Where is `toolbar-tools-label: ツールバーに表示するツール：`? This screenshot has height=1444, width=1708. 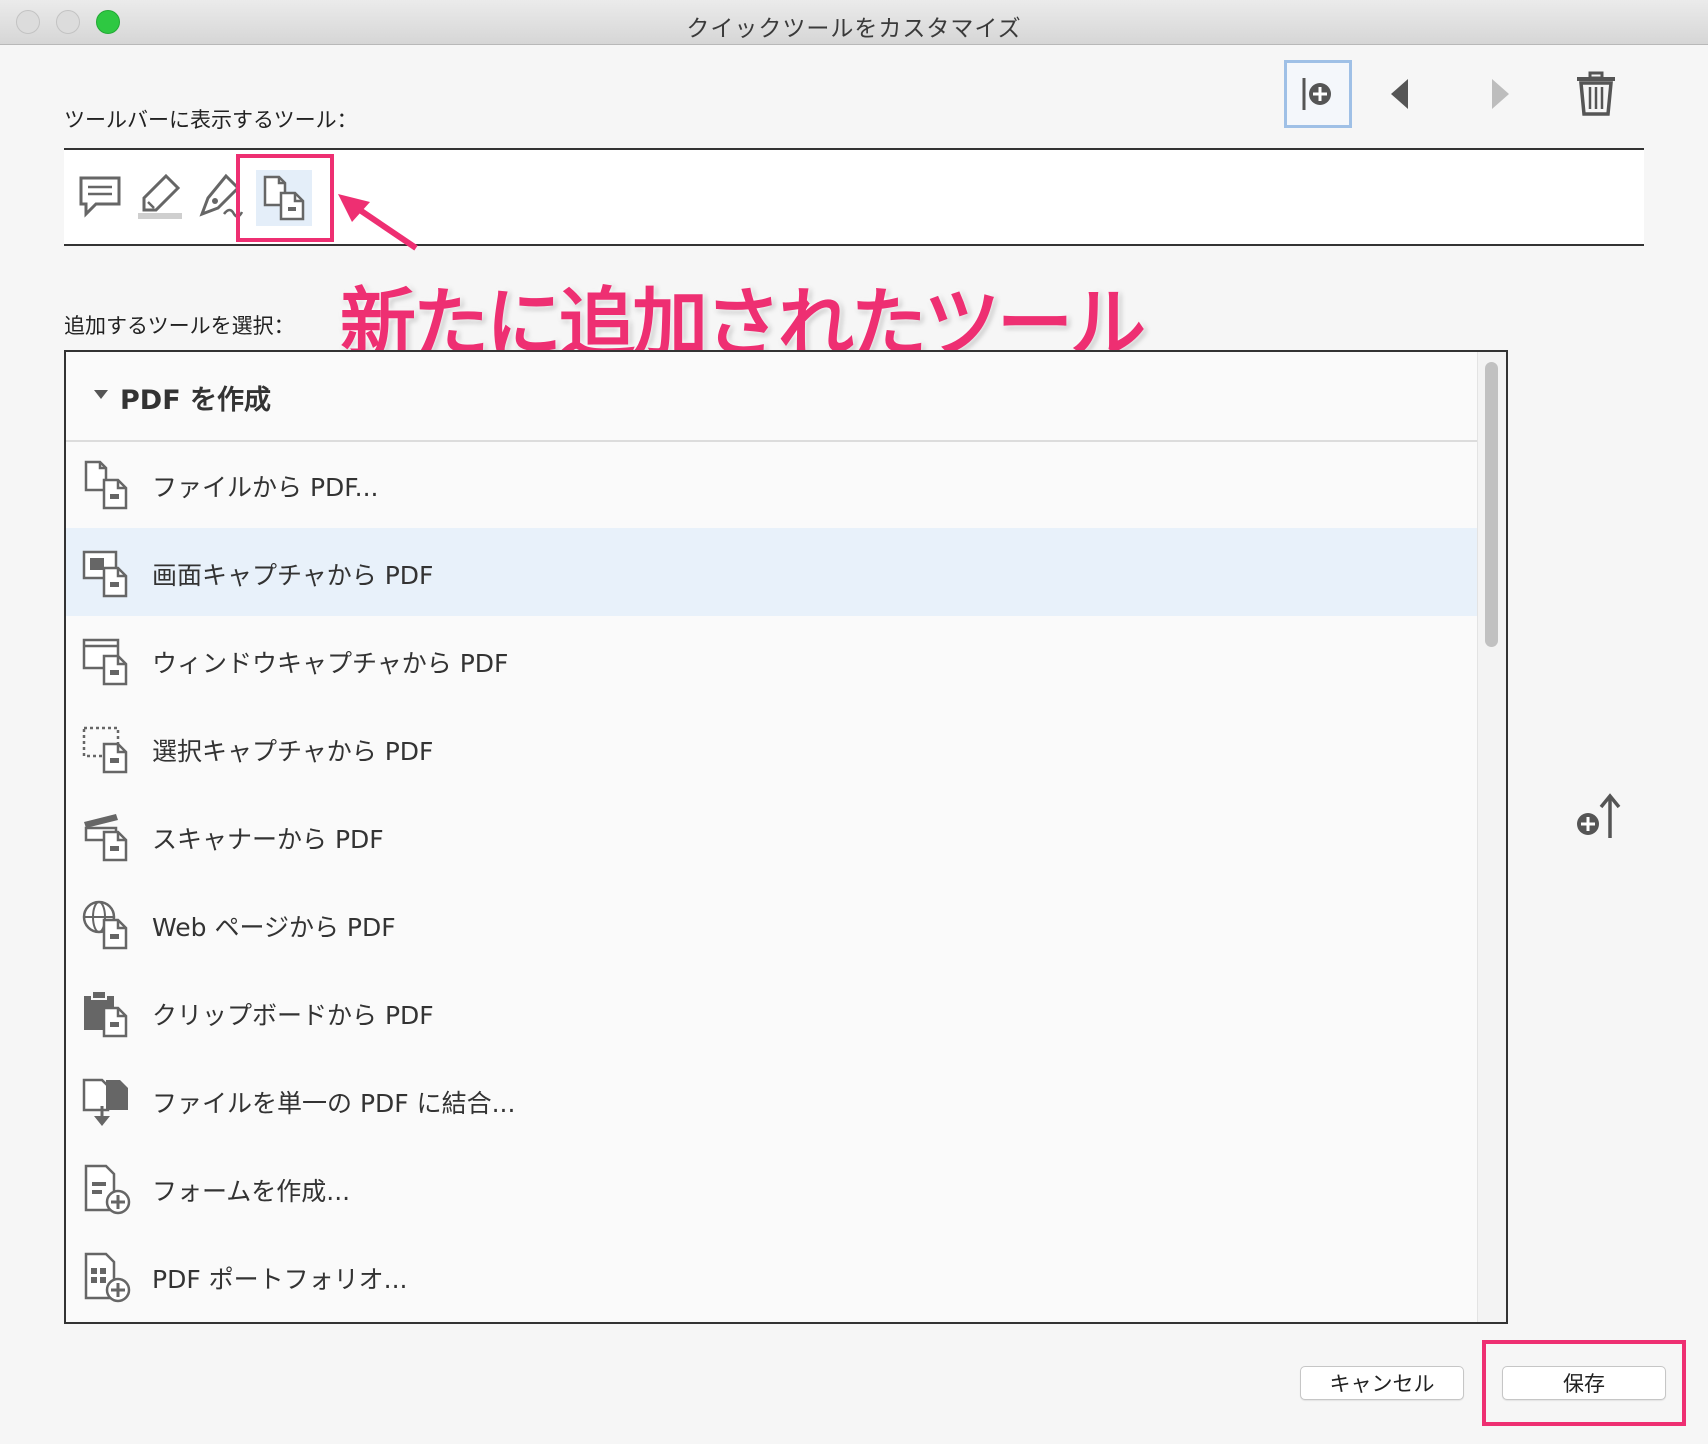 toolbar-tools-label: ツールバーに表示するツール： is located at coordinates (211, 120).